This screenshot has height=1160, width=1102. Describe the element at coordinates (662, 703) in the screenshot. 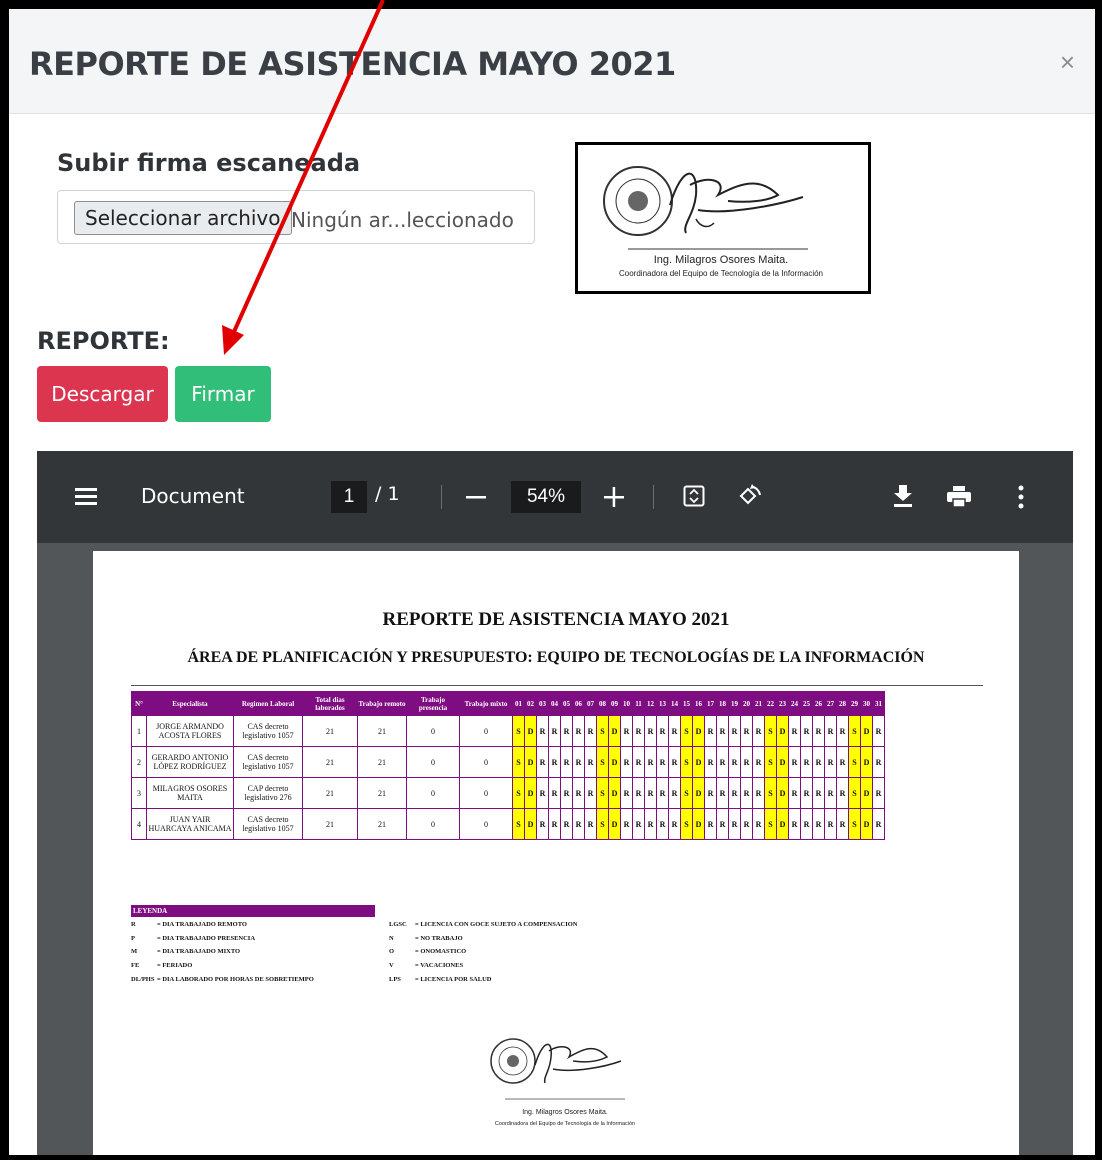

I see `day-header: 13` at that location.